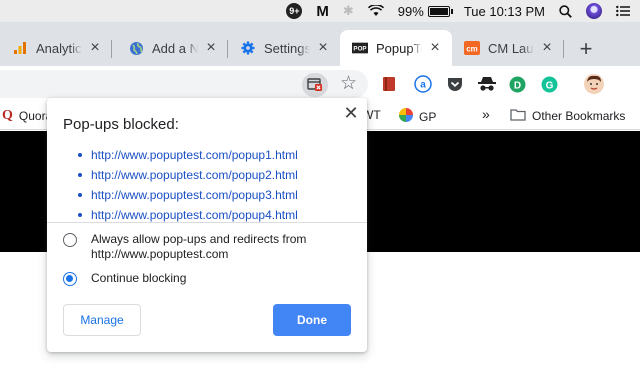 The image size is (640, 365). Describe the element at coordinates (586, 49) in the screenshot. I see `new-tab-button: +` at that location.